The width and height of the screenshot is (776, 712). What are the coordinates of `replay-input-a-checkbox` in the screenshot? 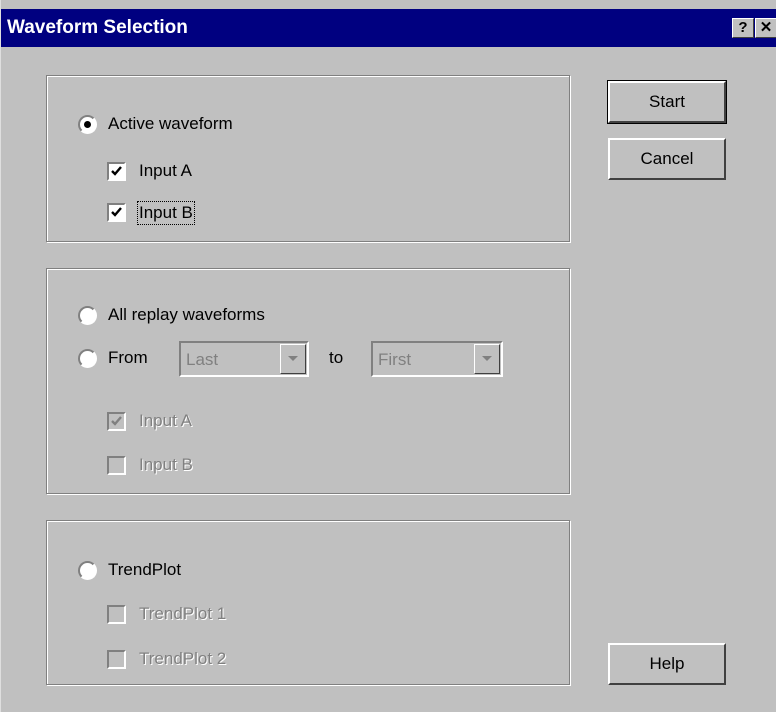 It's located at (116, 421).